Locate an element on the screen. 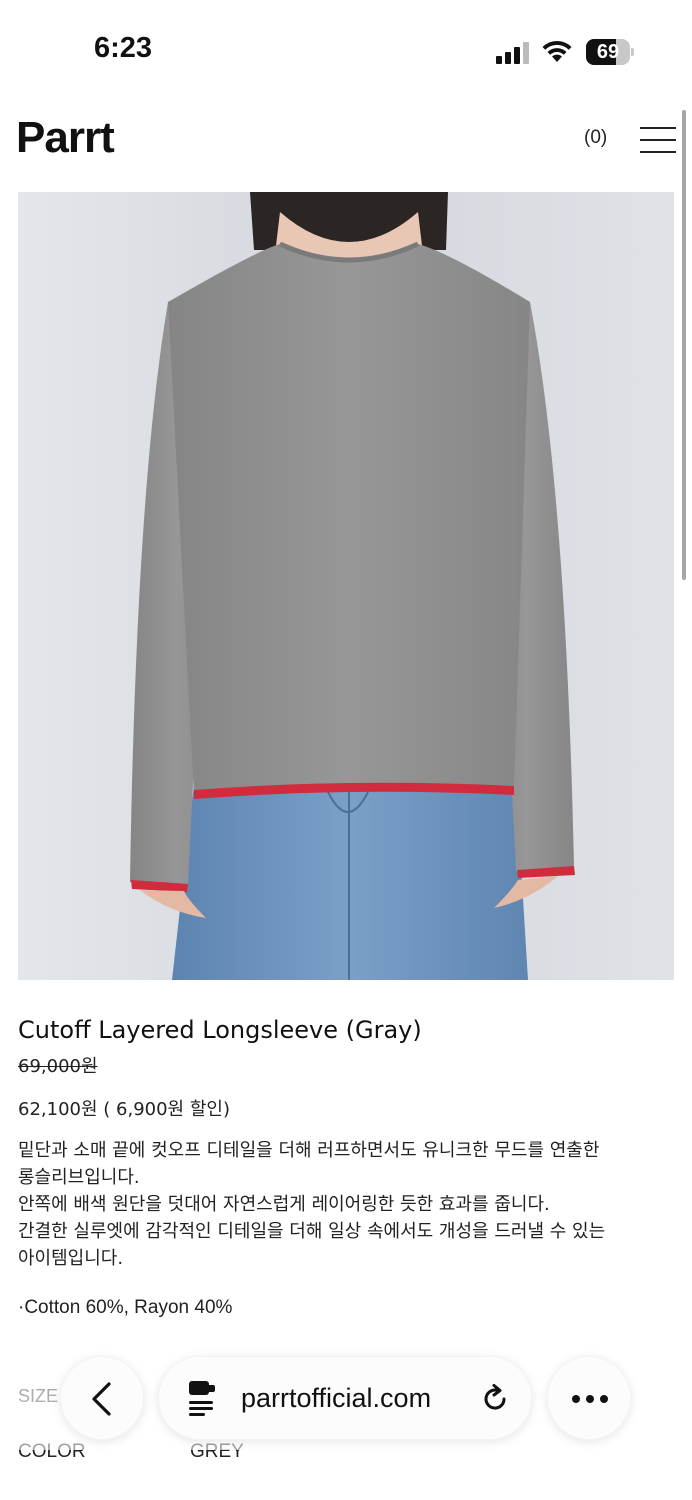 The height and width of the screenshot is (1500, 692). address-bar: parrtofficial.com is located at coordinates (345, 1398).